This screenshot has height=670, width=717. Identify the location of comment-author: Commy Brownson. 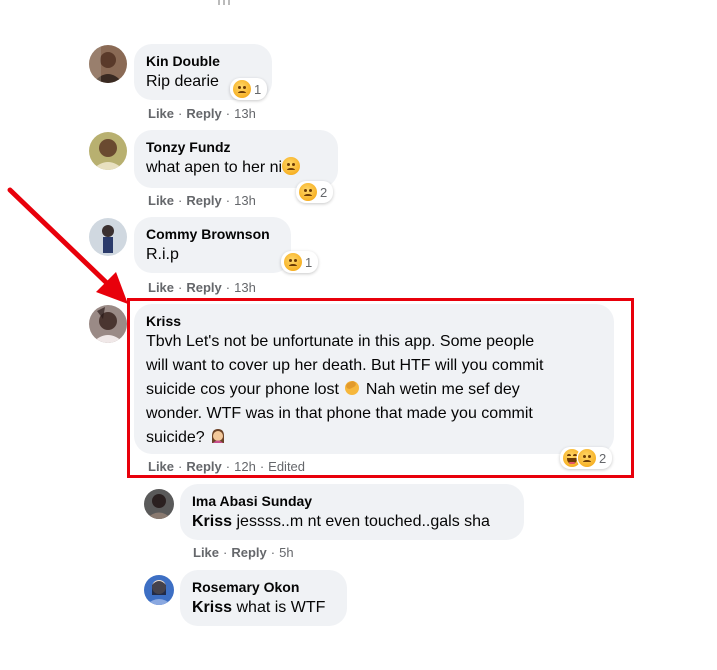
(212, 234).